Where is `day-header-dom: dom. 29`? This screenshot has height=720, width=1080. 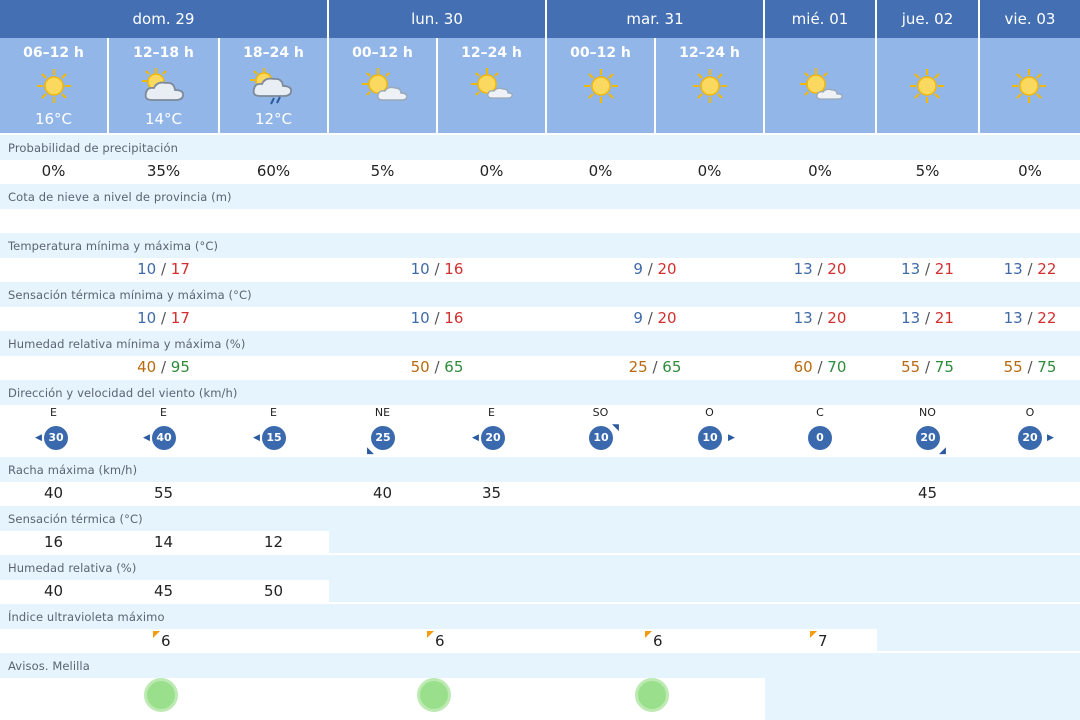 day-header-dom: dom. 29 is located at coordinates (163, 19).